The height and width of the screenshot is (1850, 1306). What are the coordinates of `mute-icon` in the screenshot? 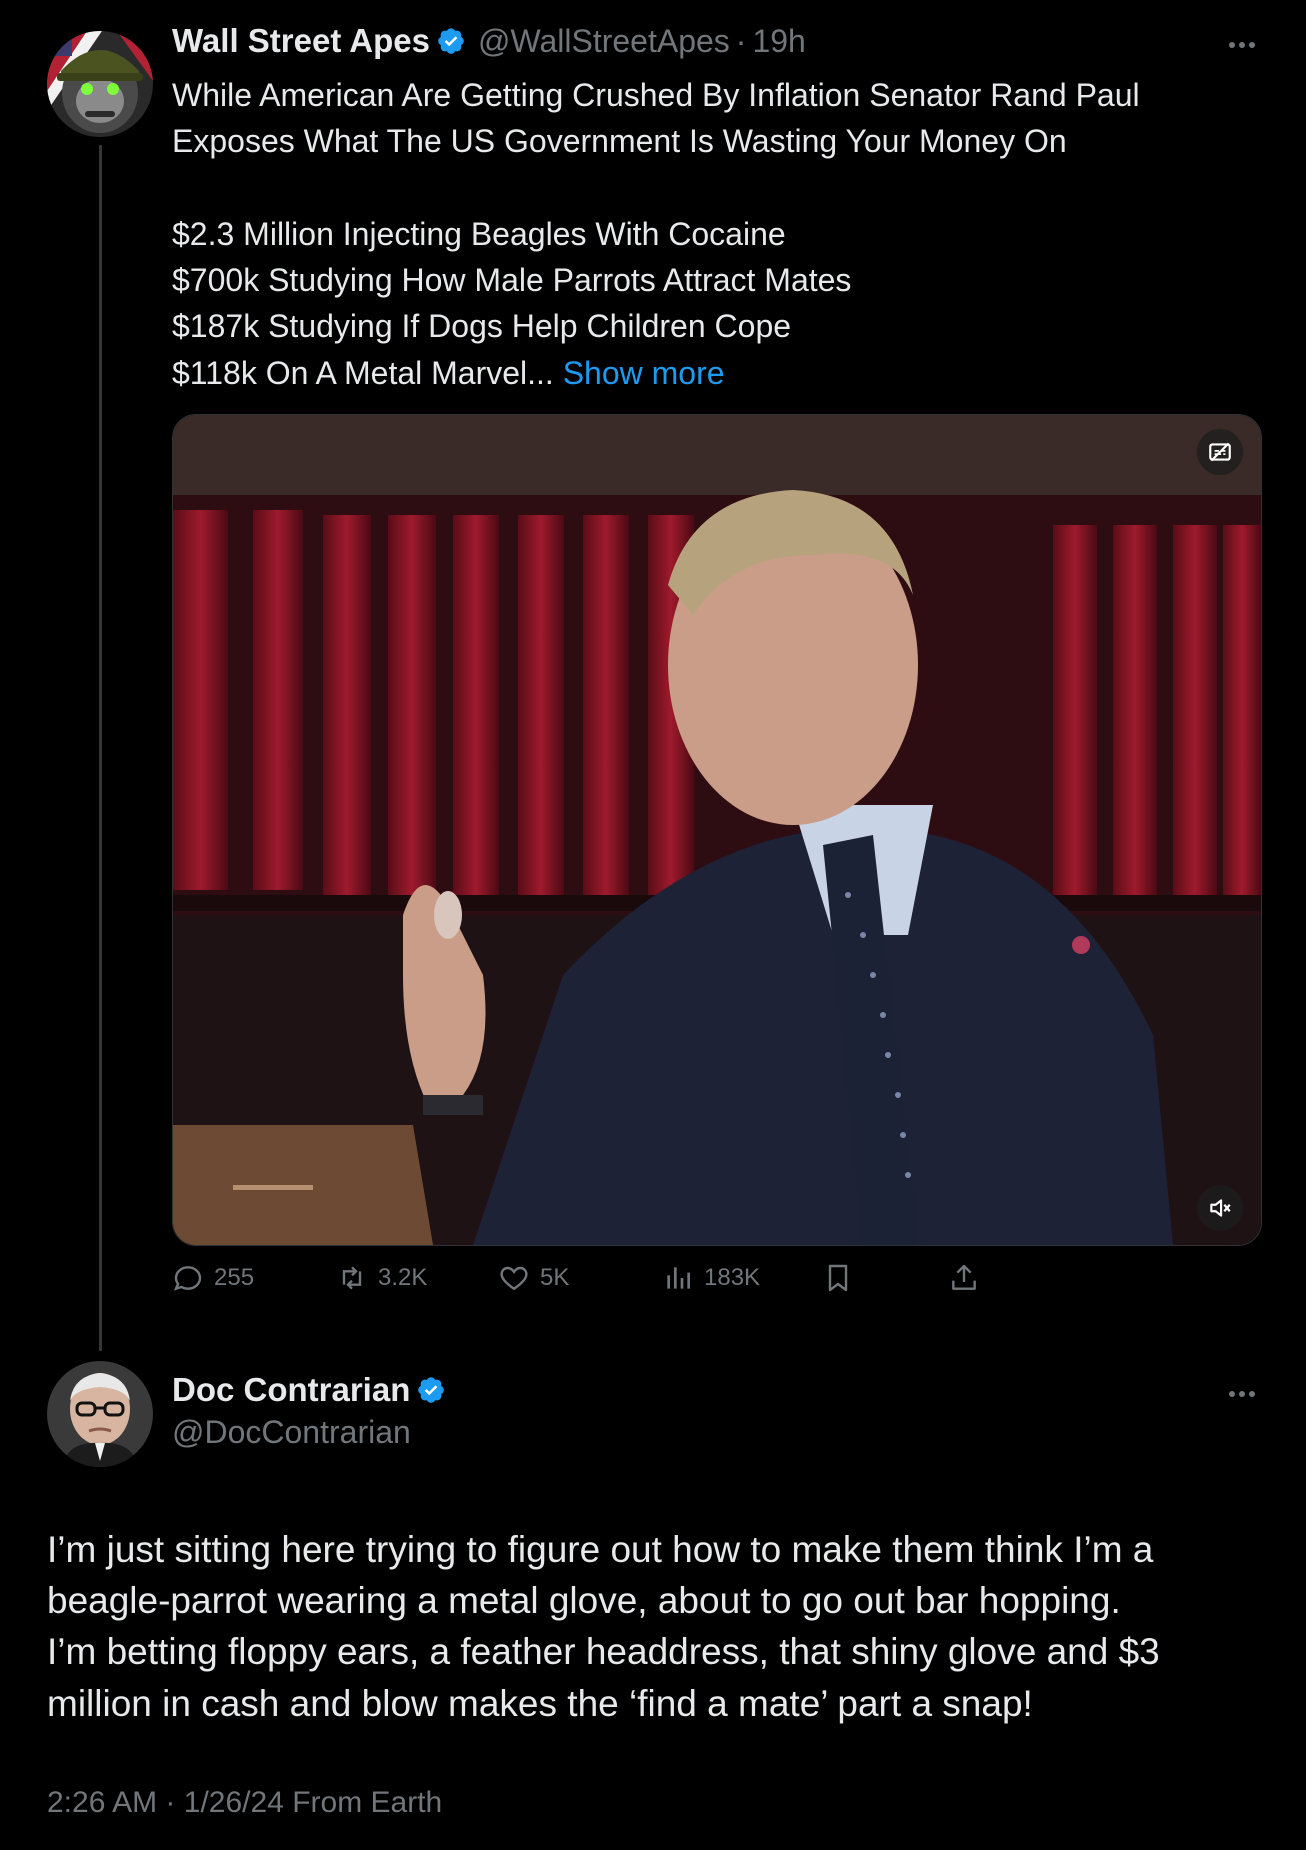 It's located at (1220, 1208).